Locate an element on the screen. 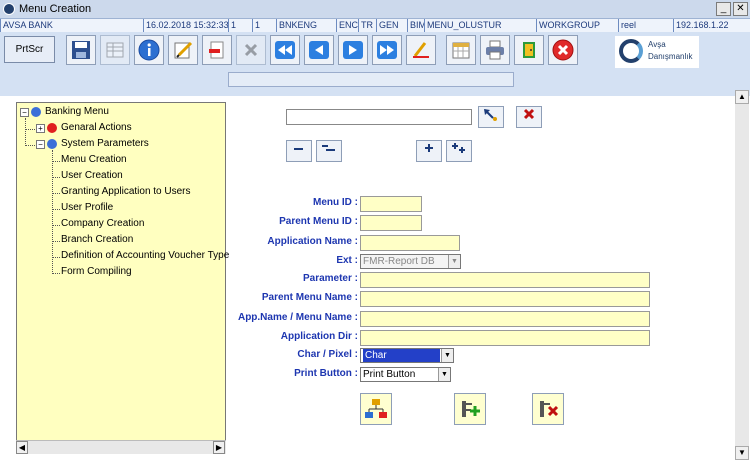 The height and width of the screenshot is (475, 750). scroll-right-icon: ▶ is located at coordinates (219, 447).